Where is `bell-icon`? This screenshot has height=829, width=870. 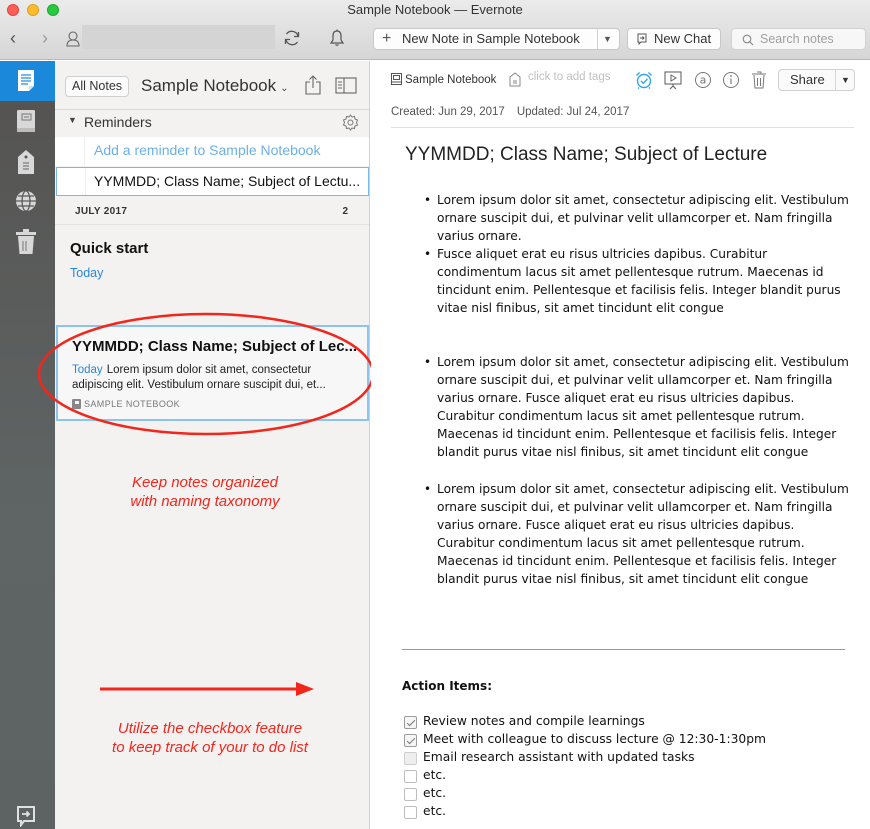 bell-icon is located at coordinates (337, 38).